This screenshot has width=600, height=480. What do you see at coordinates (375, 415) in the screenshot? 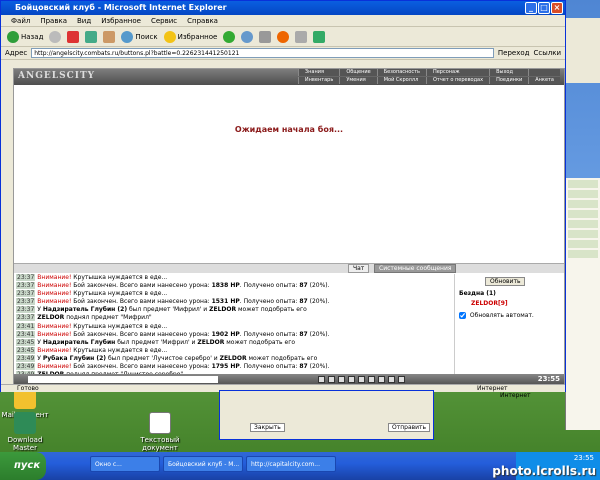
I see `second-window: Закрыть Отправить Интернет` at bounding box center [375, 415].